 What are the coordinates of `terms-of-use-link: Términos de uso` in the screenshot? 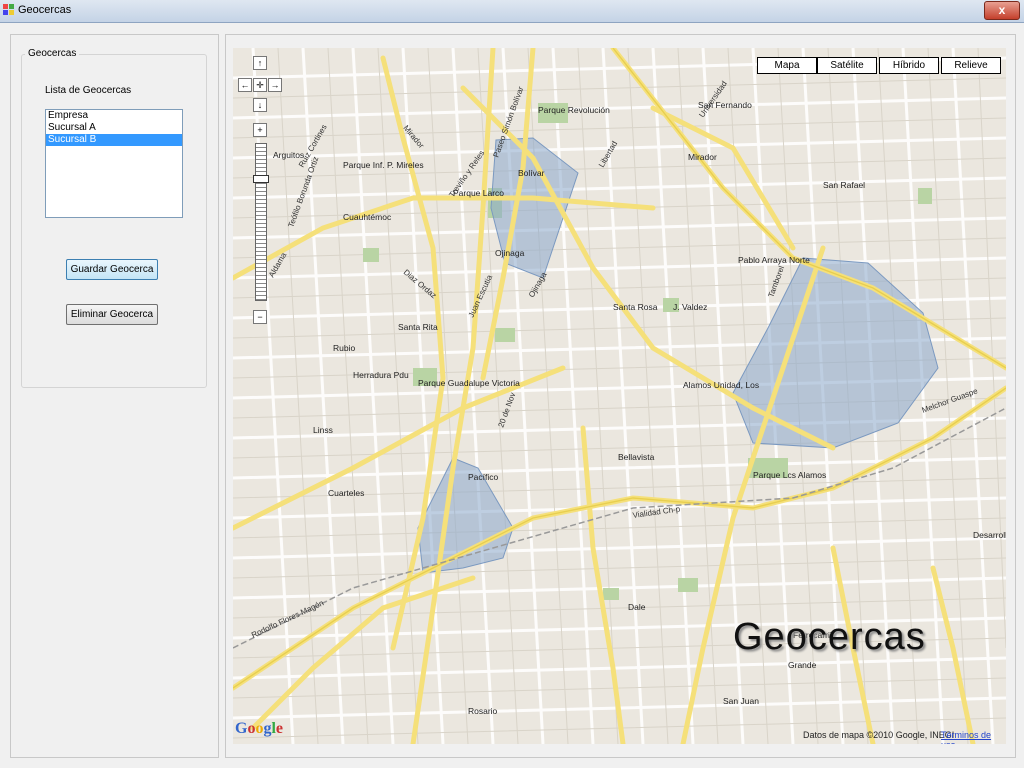 It's located at (973, 737).